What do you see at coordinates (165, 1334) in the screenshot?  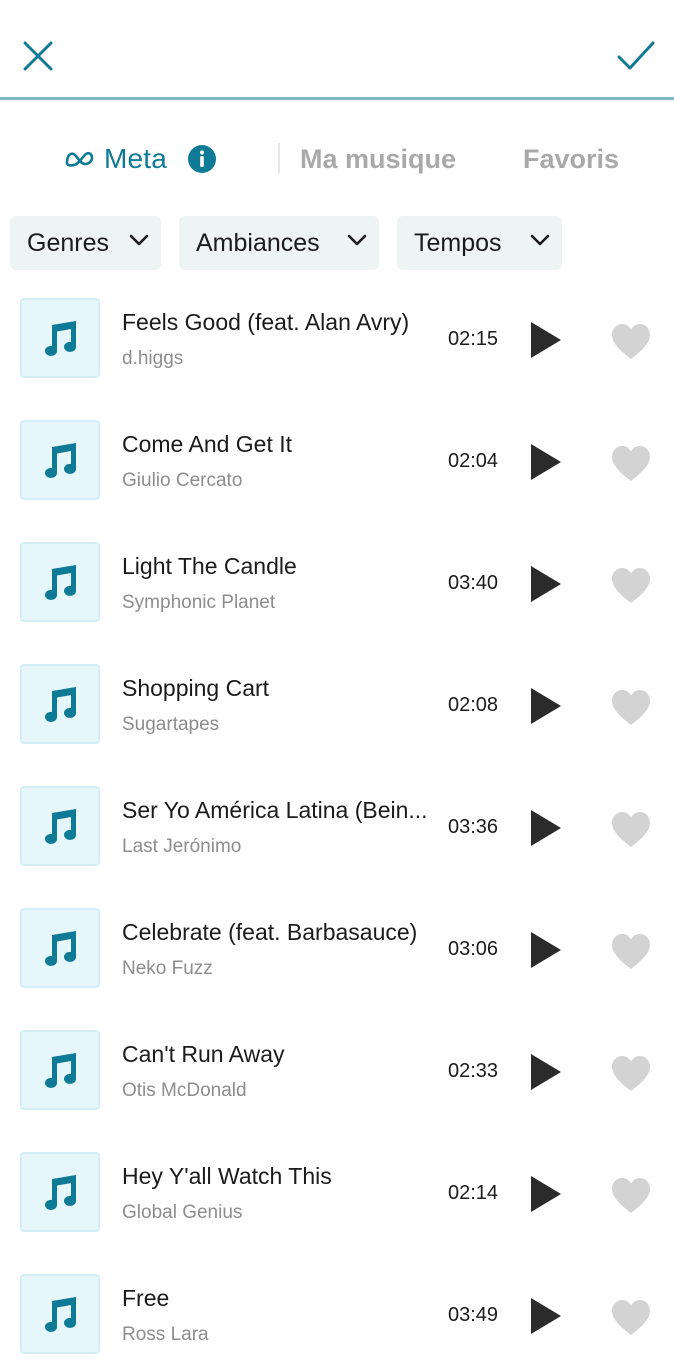 I see `track-artist: Ross Lara` at bounding box center [165, 1334].